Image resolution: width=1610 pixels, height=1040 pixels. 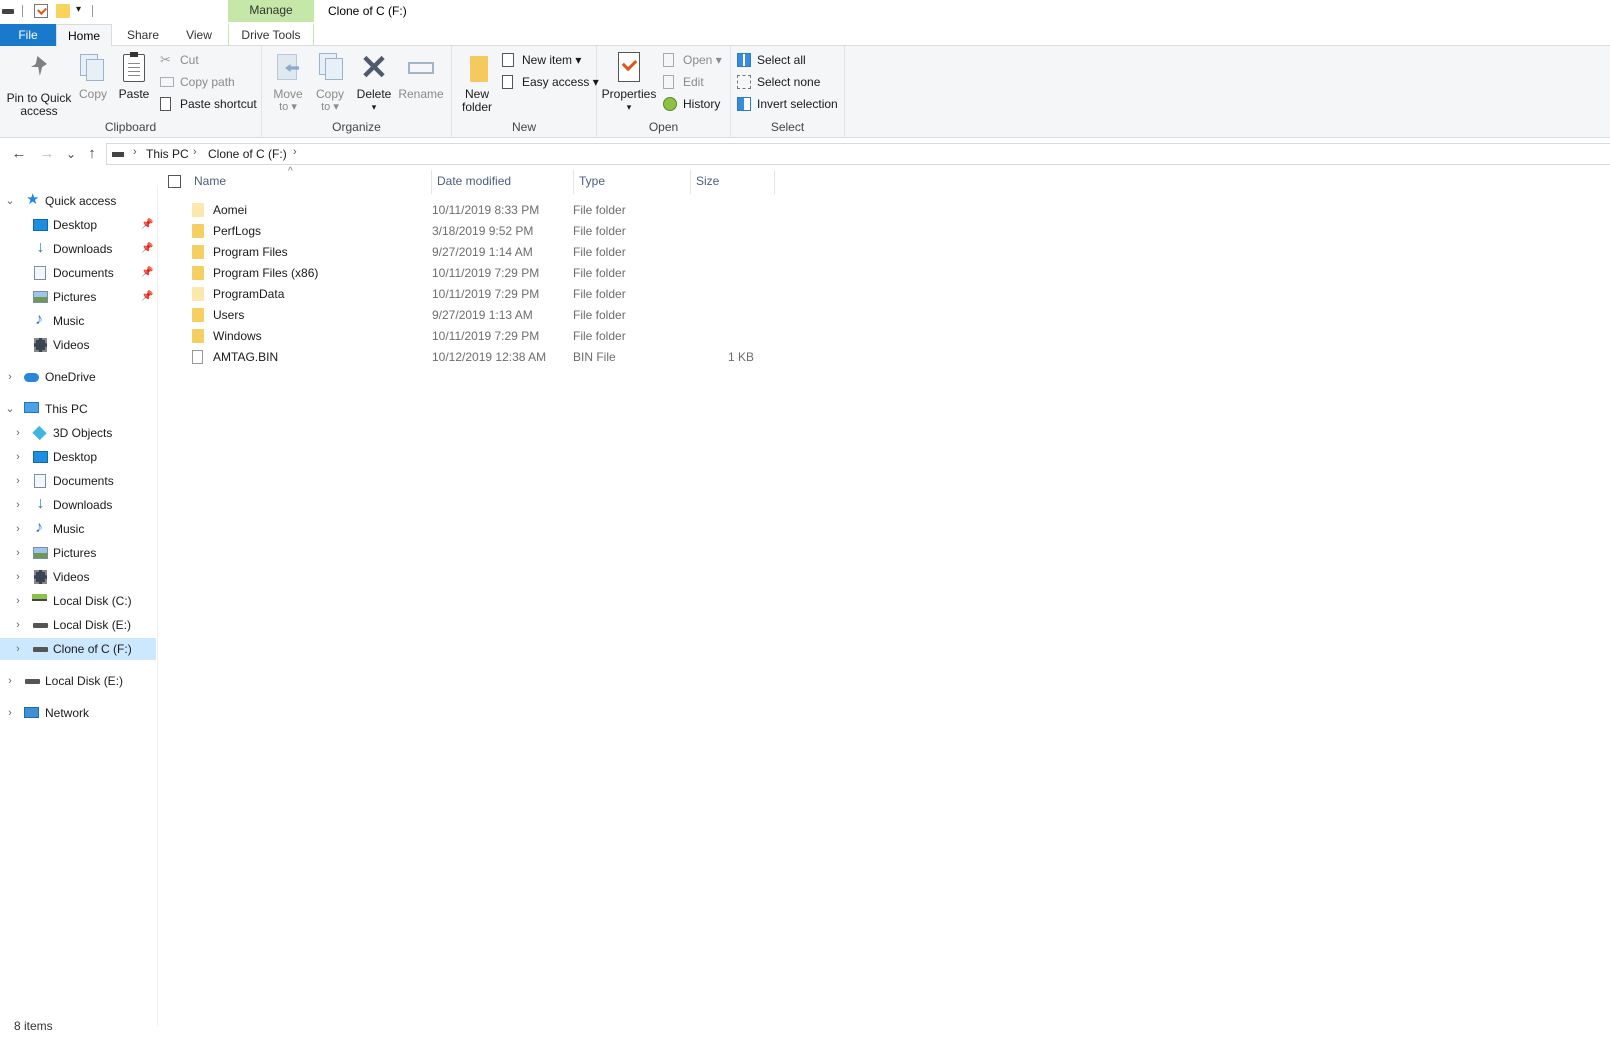 What do you see at coordinates (92, 625) in the screenshot?
I see `sidebar-item-label: Local Disk (E:)` at bounding box center [92, 625].